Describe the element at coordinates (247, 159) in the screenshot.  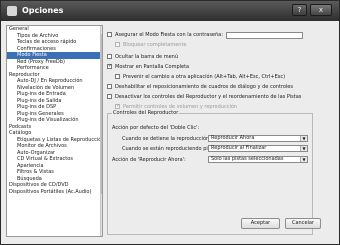
I see `select-value: Solo las pistas seleccionadas` at that location.